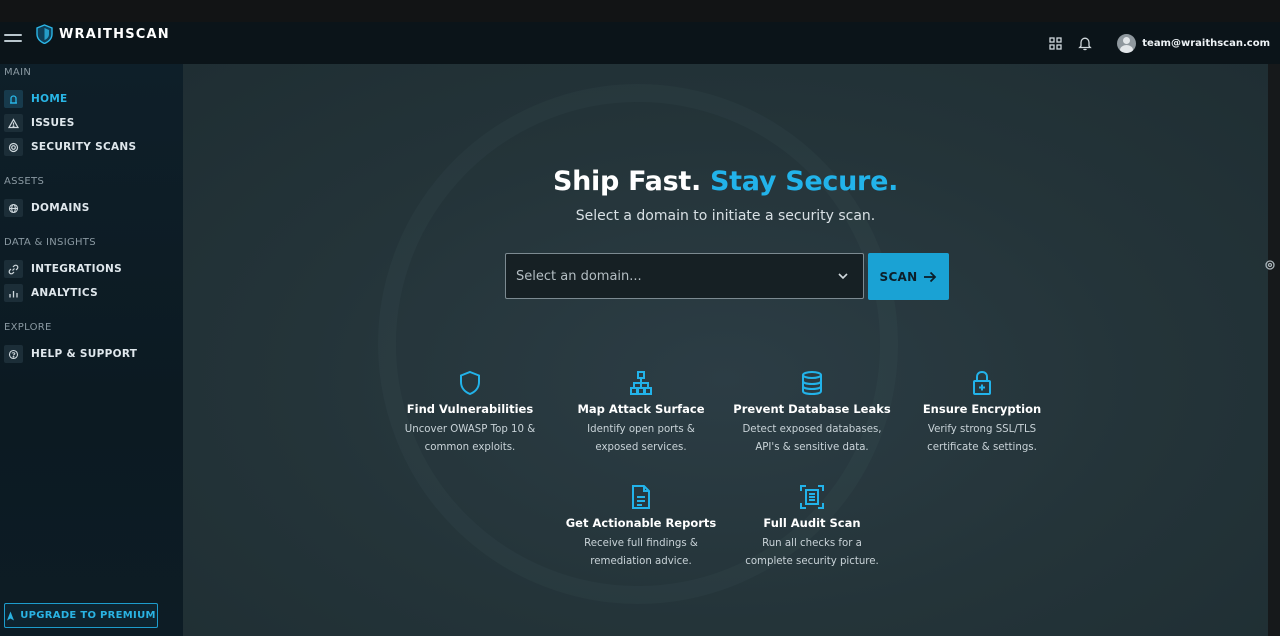 This screenshot has height=636, width=1280. Describe the element at coordinates (640, 11) in the screenshot. I see `window-top-strip` at that location.